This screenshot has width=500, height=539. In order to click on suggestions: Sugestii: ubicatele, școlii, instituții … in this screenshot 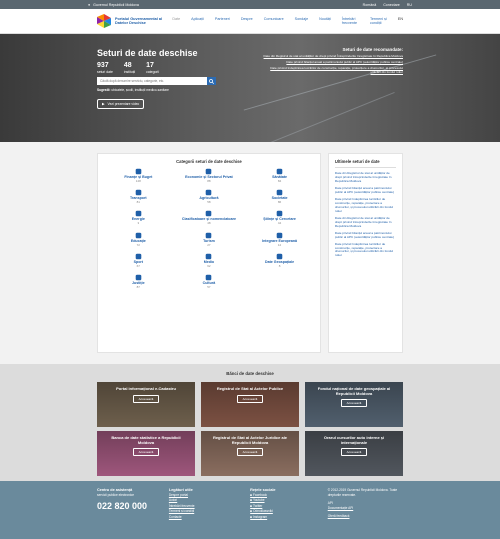, I will do `click(157, 90)`.